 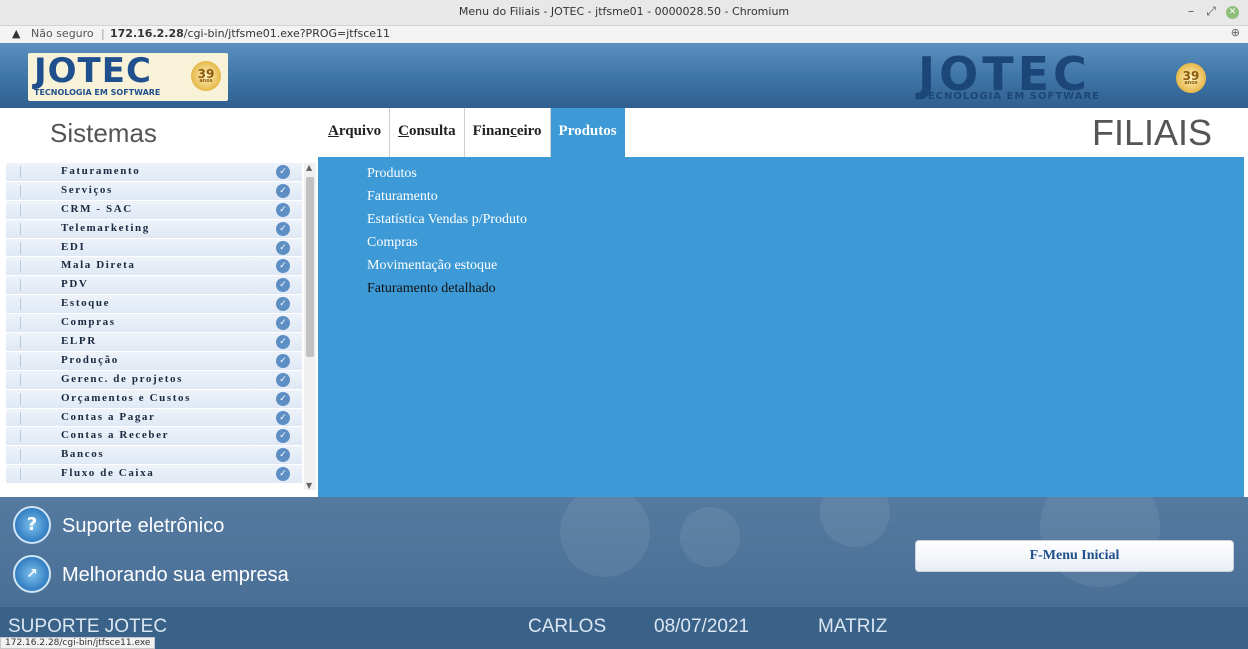 What do you see at coordinates (567, 626) in the screenshot?
I see `status-user: CARLOS` at bounding box center [567, 626].